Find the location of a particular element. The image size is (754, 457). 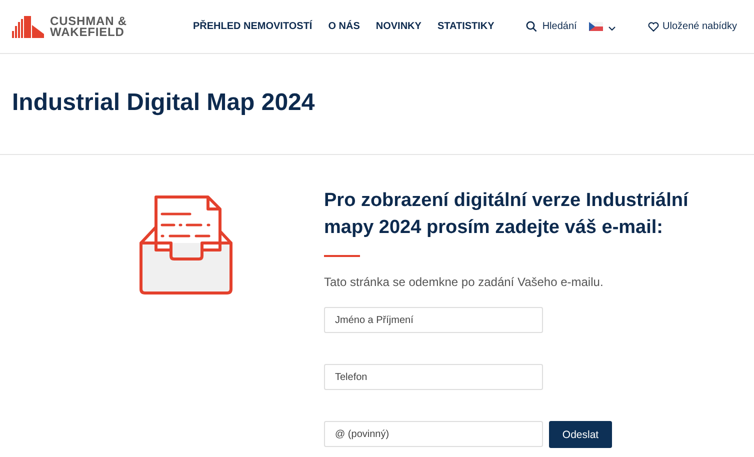

nav-link: STATISTIKY is located at coordinates (465, 26).